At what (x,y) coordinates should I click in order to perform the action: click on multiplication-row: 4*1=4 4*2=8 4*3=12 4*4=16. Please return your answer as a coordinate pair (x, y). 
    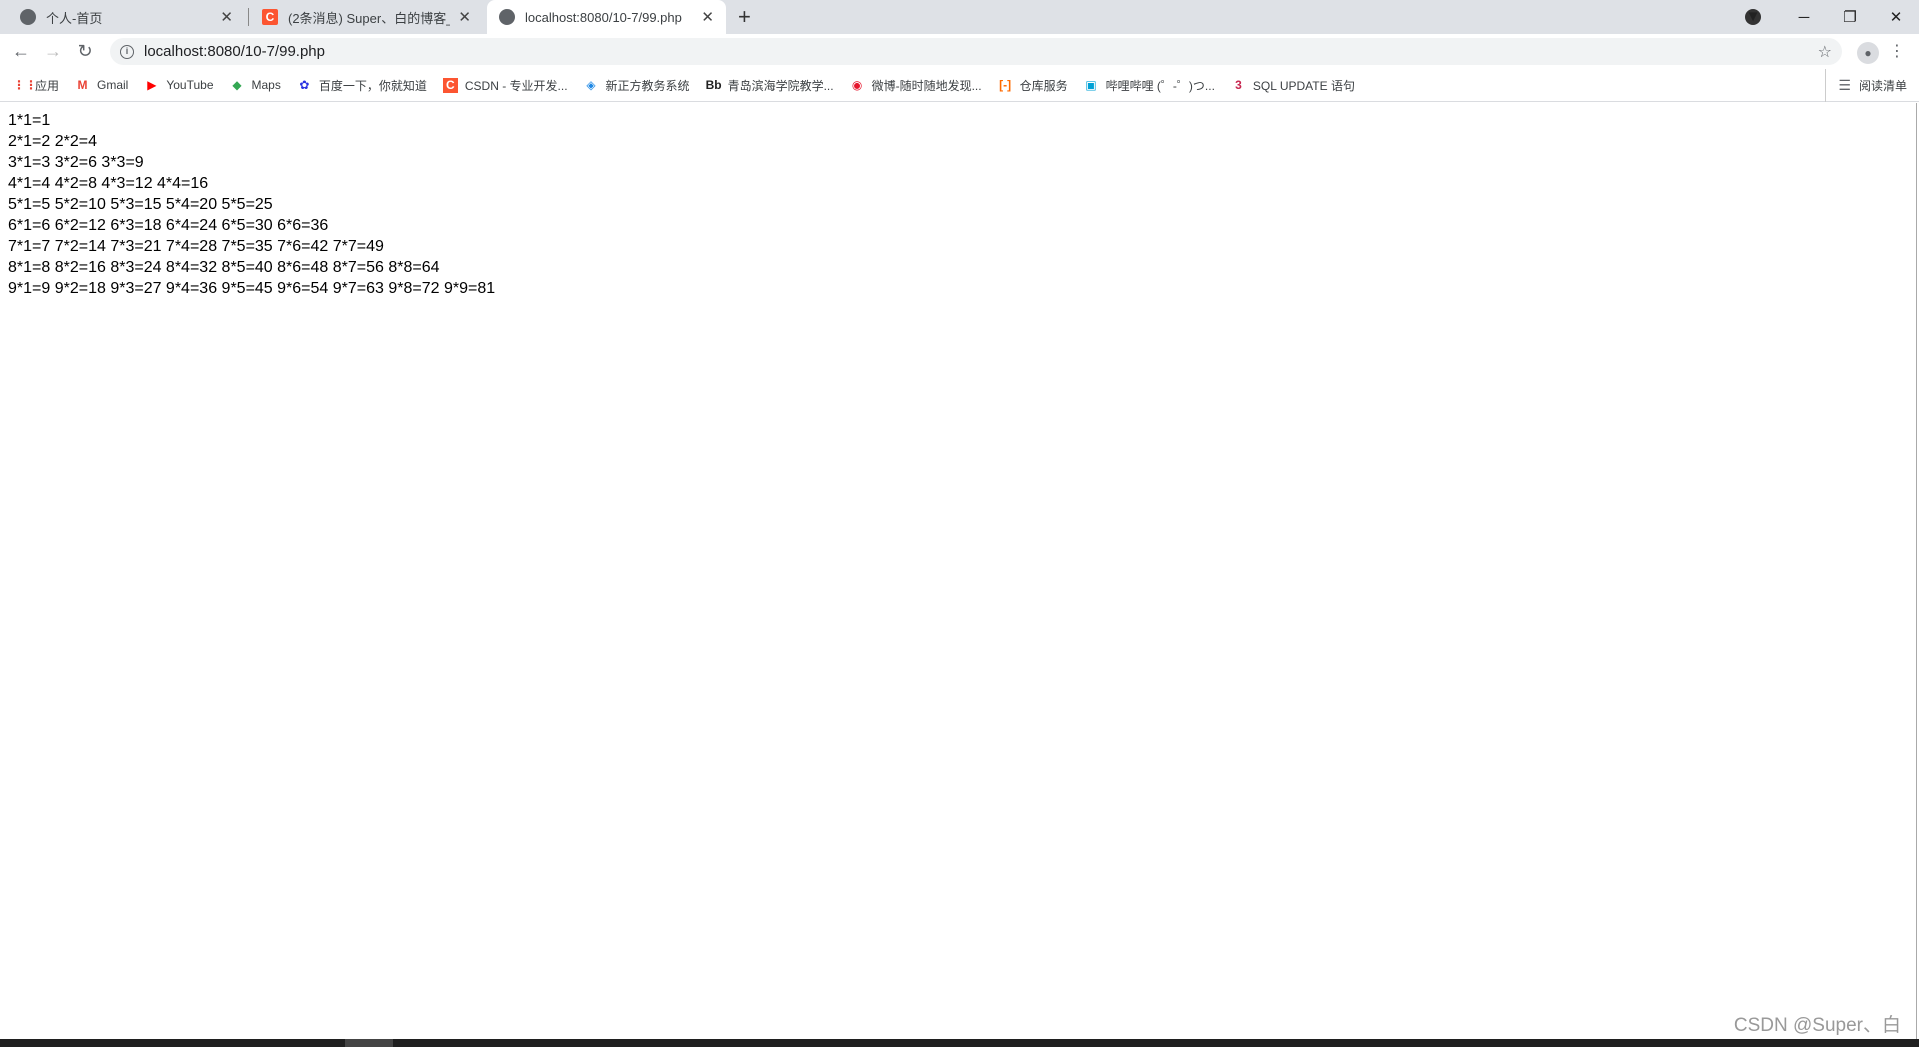
    Looking at the image, I should click on (108, 183).